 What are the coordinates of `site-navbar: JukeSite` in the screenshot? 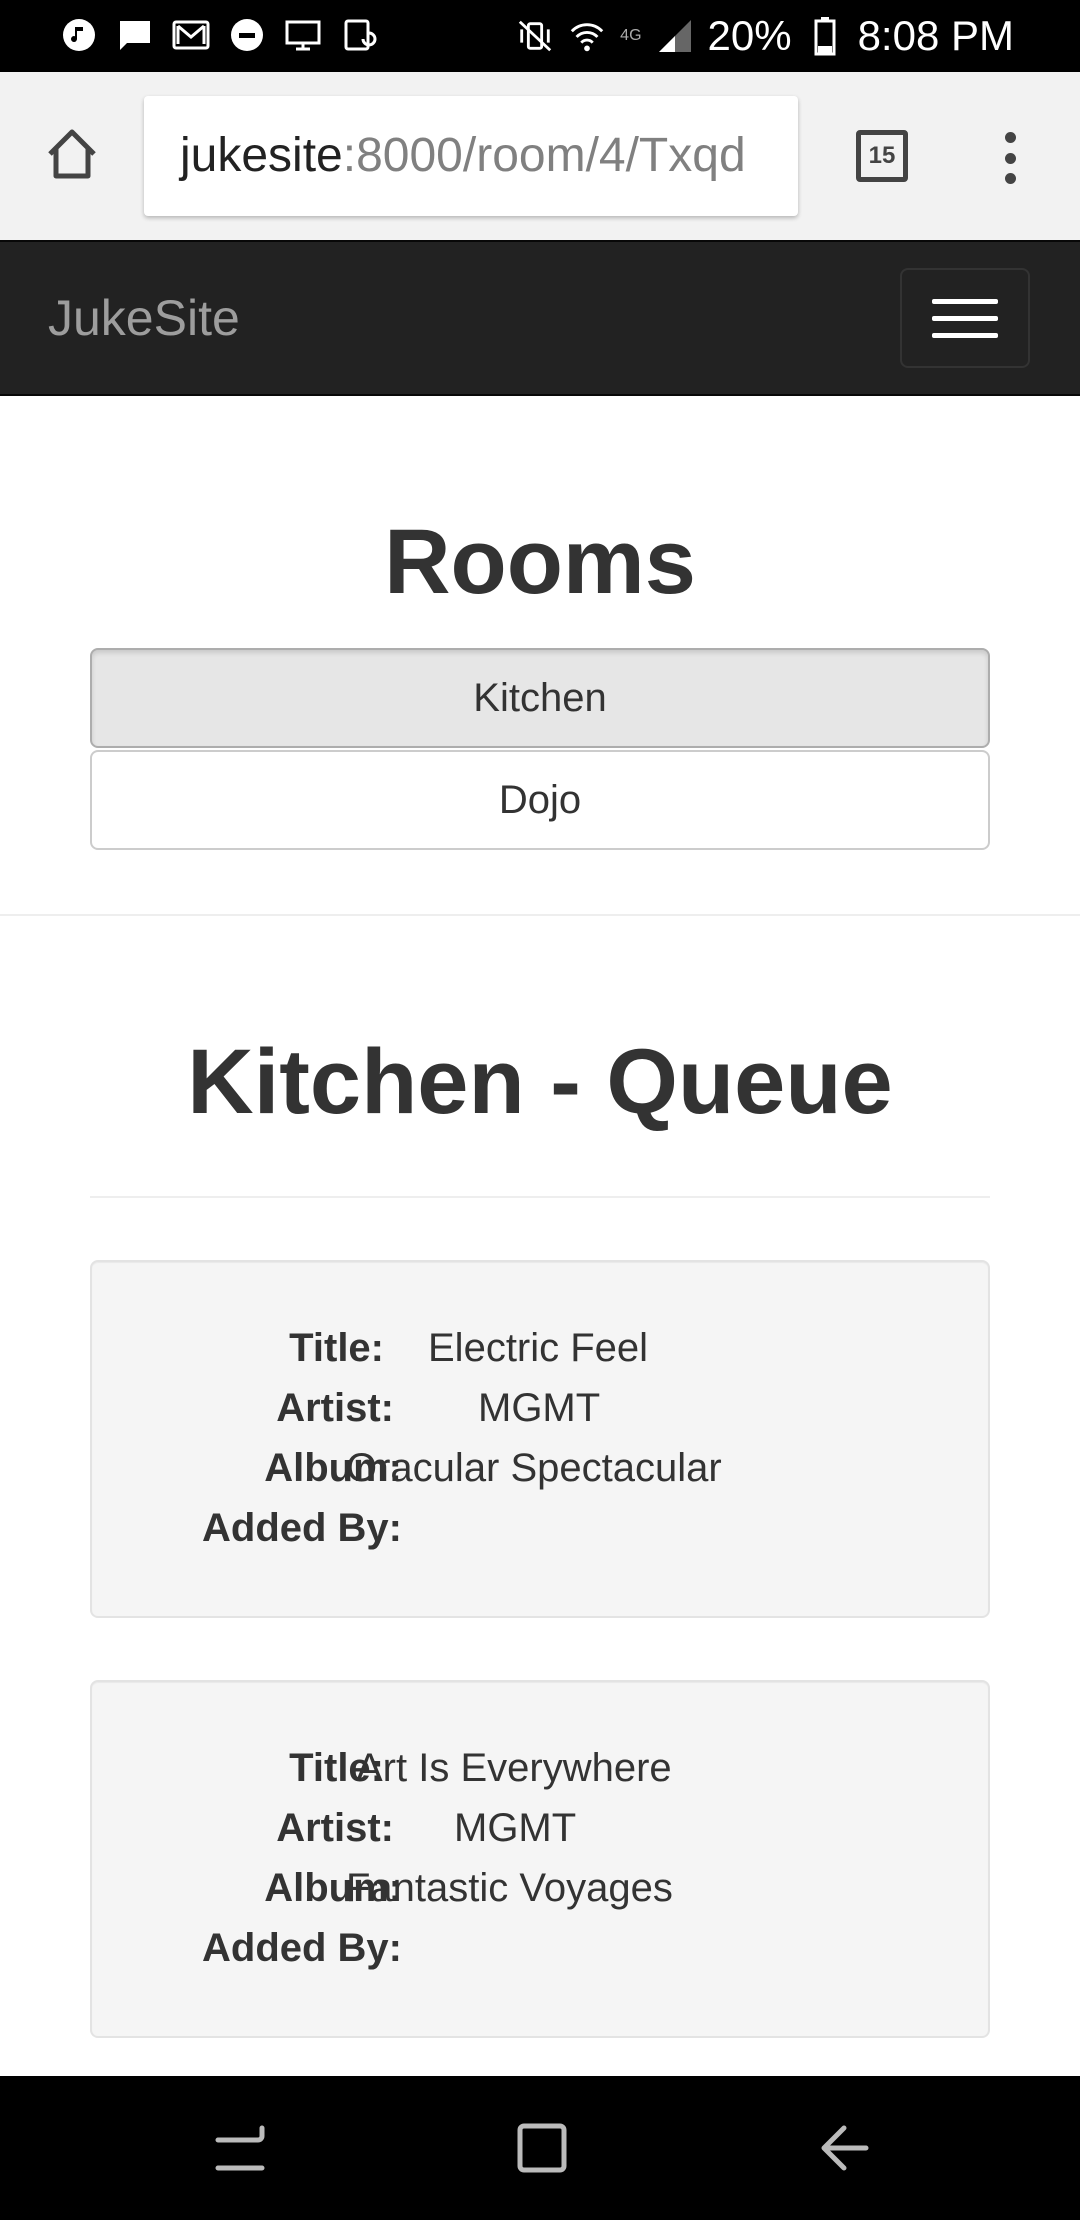 It's located at (540, 318).